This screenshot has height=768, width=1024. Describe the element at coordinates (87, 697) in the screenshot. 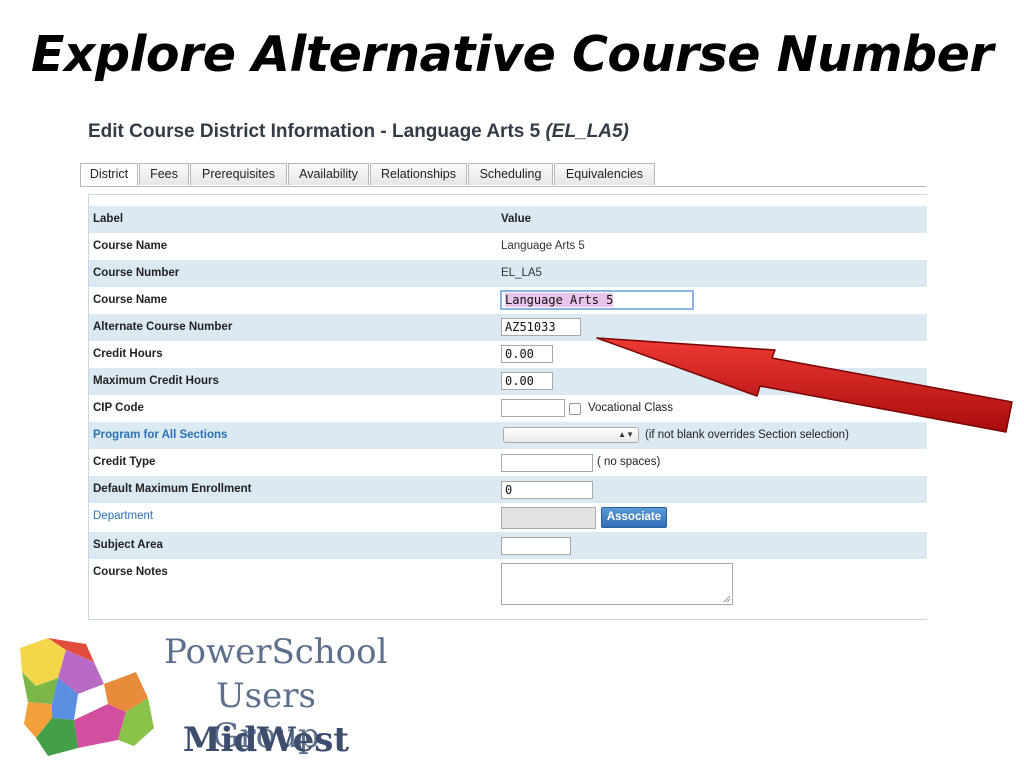

I see `midwest-map-icon` at that location.